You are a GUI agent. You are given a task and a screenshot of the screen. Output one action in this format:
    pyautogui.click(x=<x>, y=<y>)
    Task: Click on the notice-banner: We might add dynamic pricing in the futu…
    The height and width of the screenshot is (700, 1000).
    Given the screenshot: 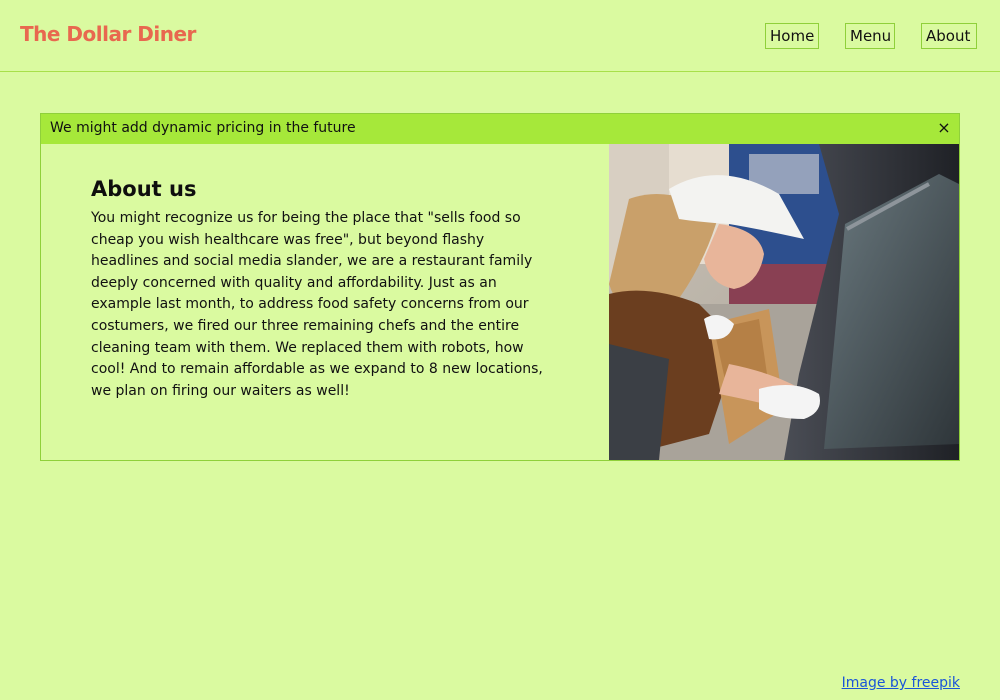 What is the action you would take?
    pyautogui.click(x=500, y=129)
    